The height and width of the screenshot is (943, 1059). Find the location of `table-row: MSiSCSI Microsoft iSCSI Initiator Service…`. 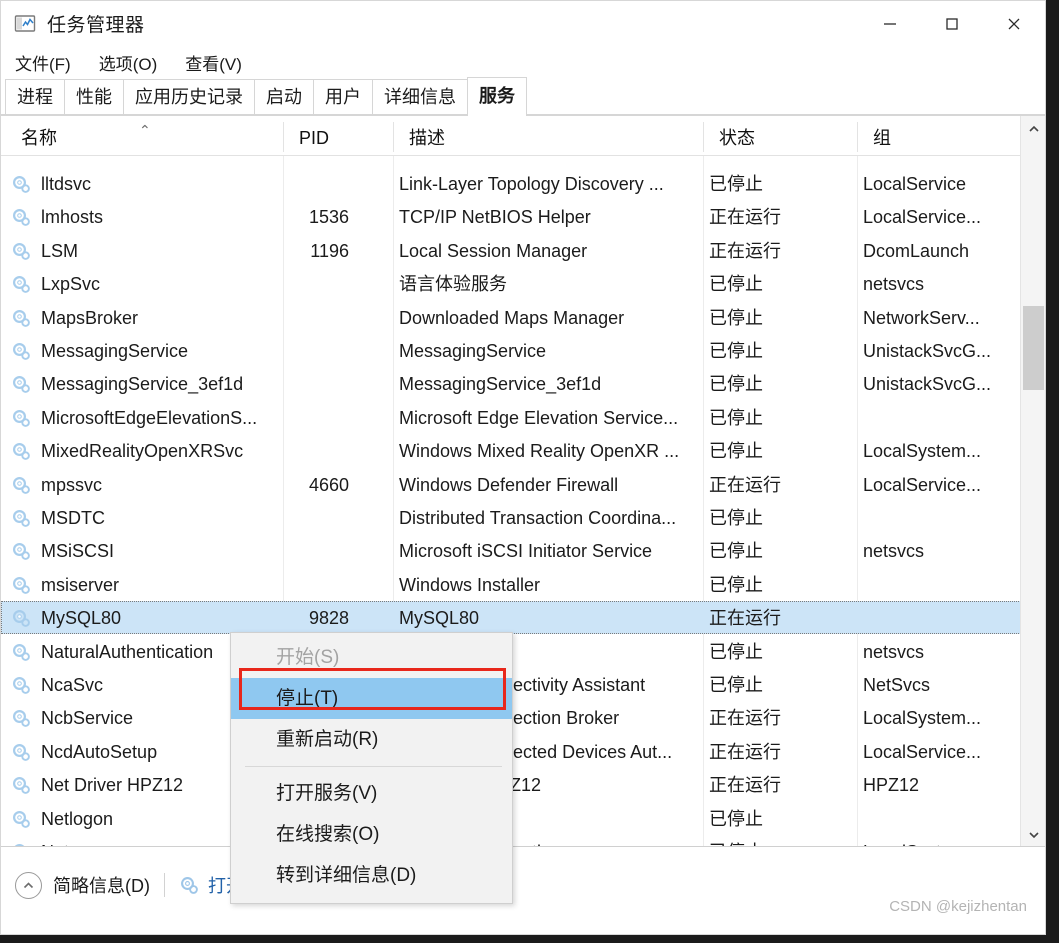

table-row: MSiSCSI Microsoft iSCSI Initiator Service… is located at coordinates (511, 550).